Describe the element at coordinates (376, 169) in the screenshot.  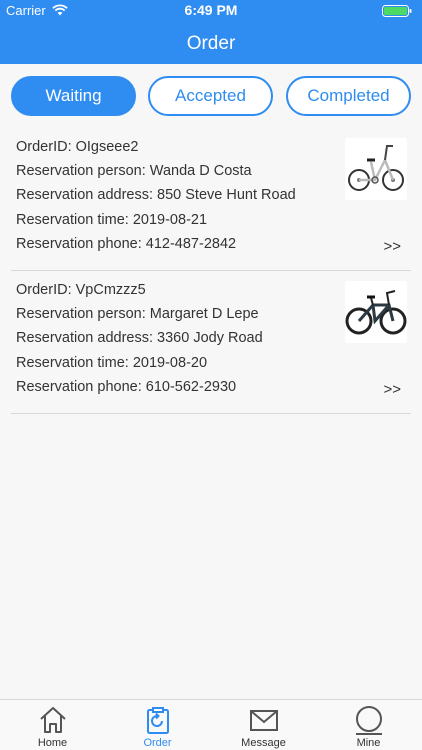
I see `folding-bike-icon` at that location.